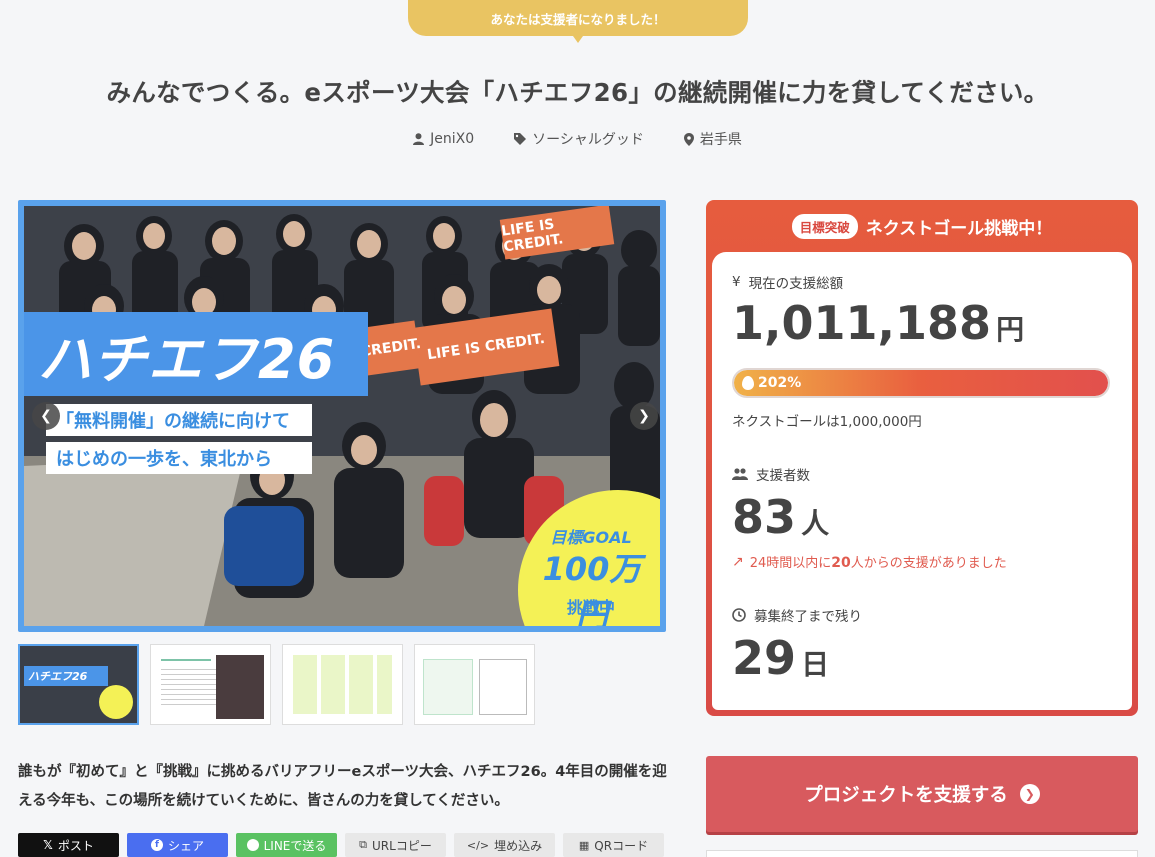 The width and height of the screenshot is (1155, 857). I want to click on thumbnail-2-line, so click(186, 660).